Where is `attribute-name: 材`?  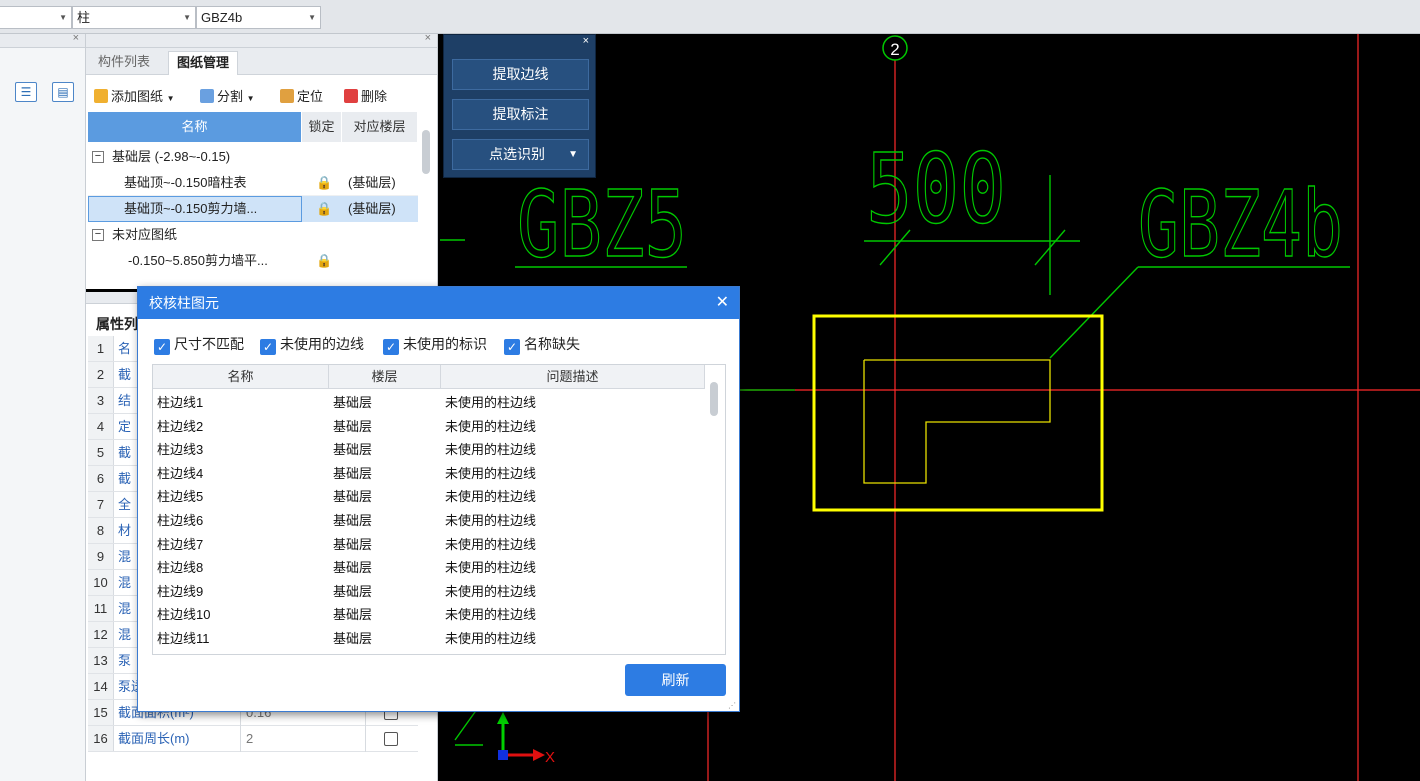 attribute-name: 材 is located at coordinates (125, 530).